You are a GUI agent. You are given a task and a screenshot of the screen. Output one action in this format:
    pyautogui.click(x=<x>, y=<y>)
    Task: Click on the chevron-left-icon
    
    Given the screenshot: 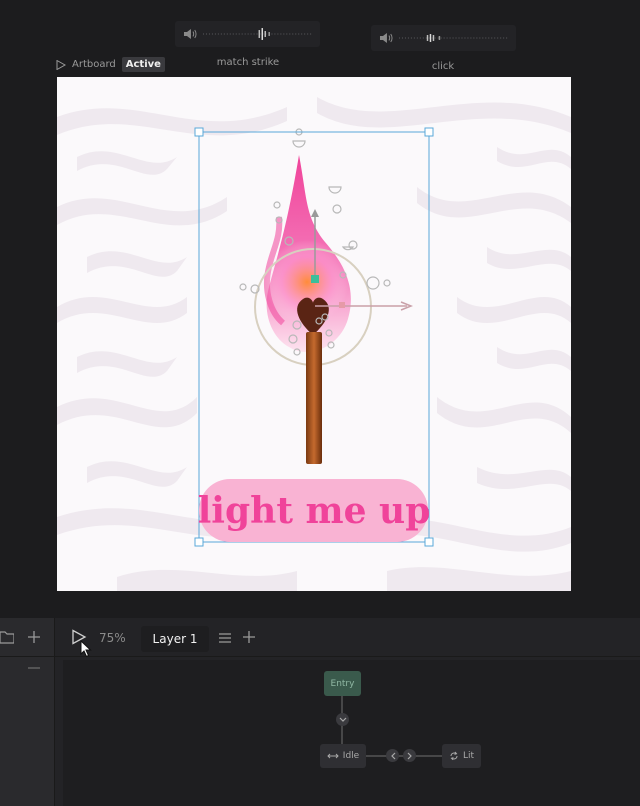 What is the action you would take?
    pyautogui.click(x=392, y=755)
    